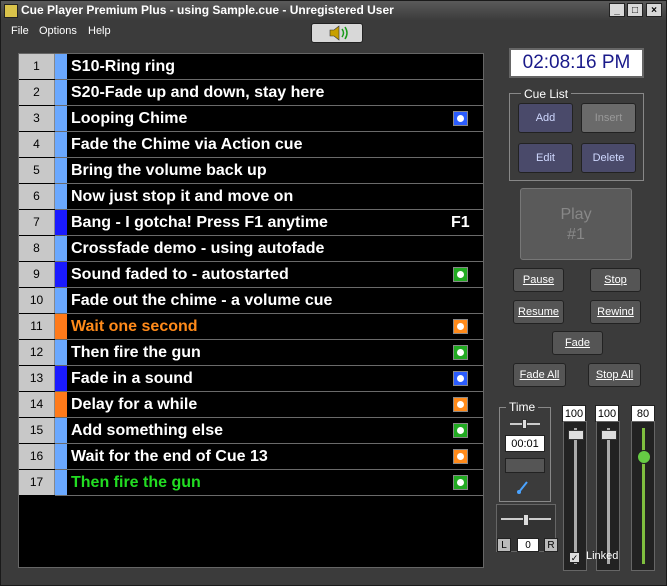 The width and height of the screenshot is (667, 586). I want to click on play-label: Play, so click(576, 214).